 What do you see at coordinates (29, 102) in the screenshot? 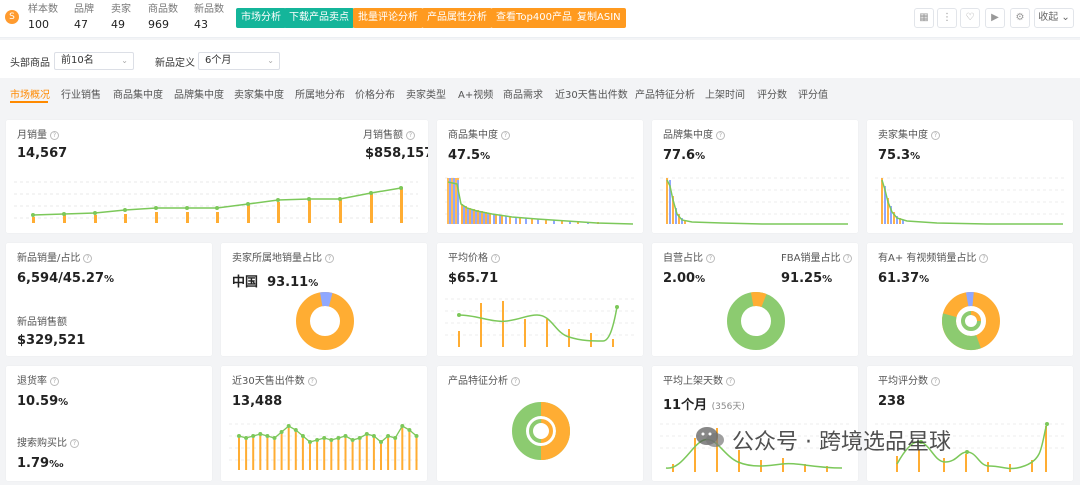
I see `active-tab-indicator` at bounding box center [29, 102].